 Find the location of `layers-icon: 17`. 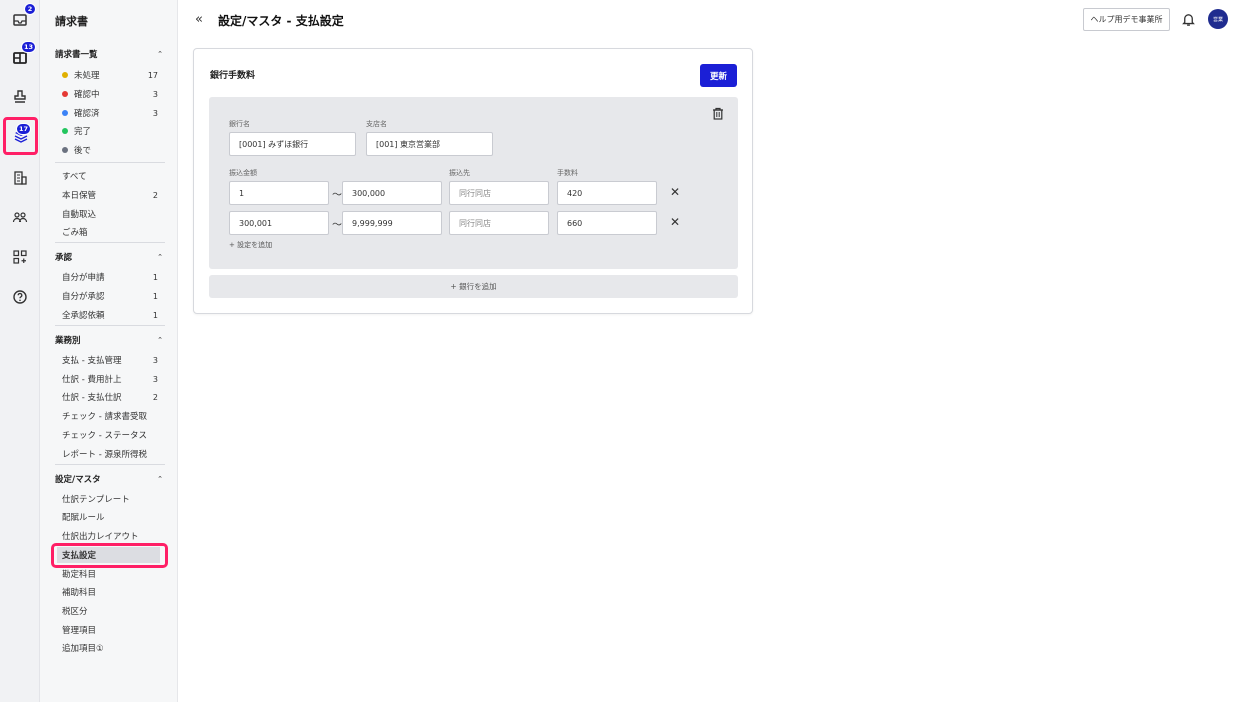

layers-icon: 17 is located at coordinates (20, 136).